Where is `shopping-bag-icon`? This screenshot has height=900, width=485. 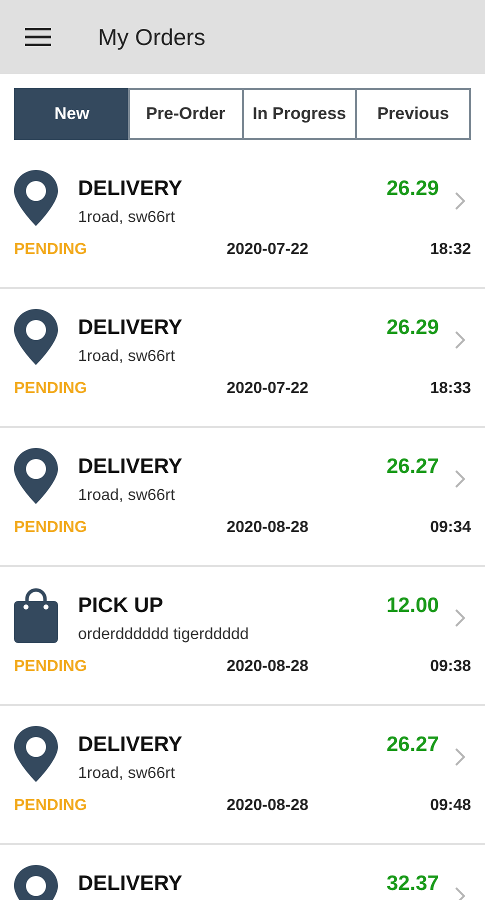 shopping-bag-icon is located at coordinates (36, 615).